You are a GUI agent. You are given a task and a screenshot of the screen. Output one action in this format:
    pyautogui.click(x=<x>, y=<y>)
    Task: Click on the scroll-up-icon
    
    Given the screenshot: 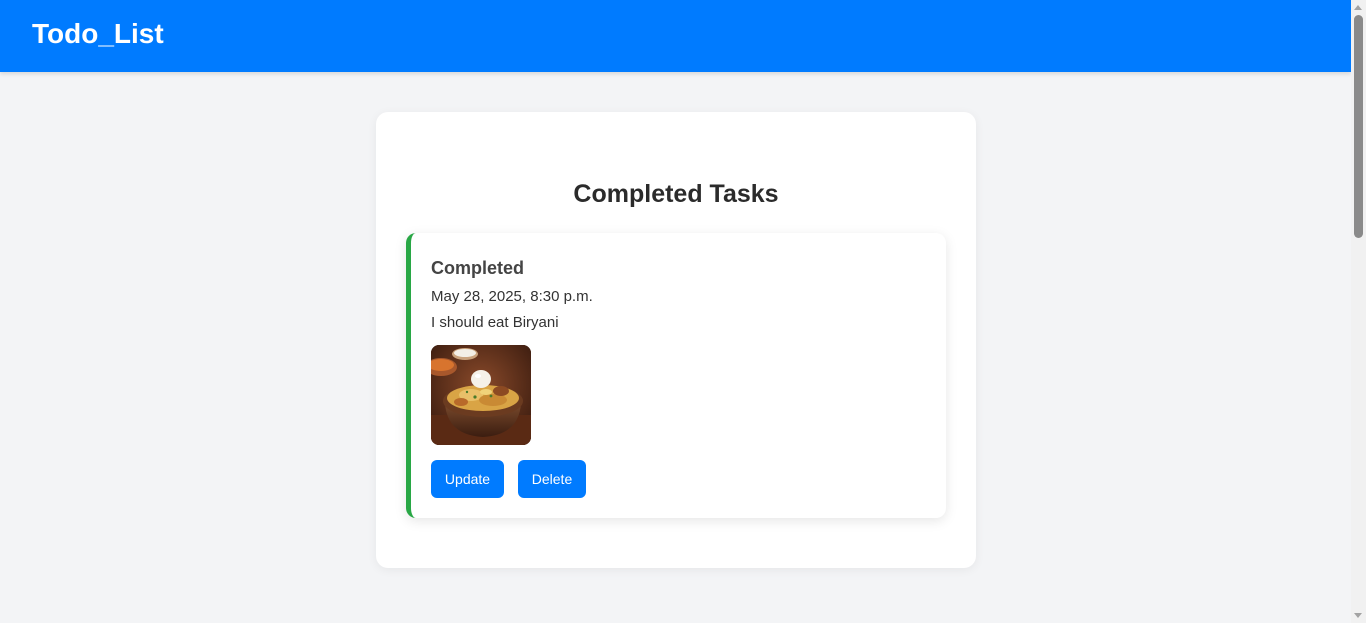 What is the action you would take?
    pyautogui.click(x=1358, y=7)
    